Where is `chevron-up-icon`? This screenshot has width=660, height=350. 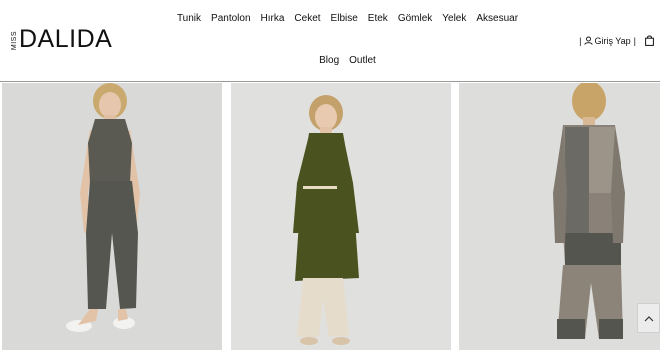 chevron-up-icon is located at coordinates (649, 318).